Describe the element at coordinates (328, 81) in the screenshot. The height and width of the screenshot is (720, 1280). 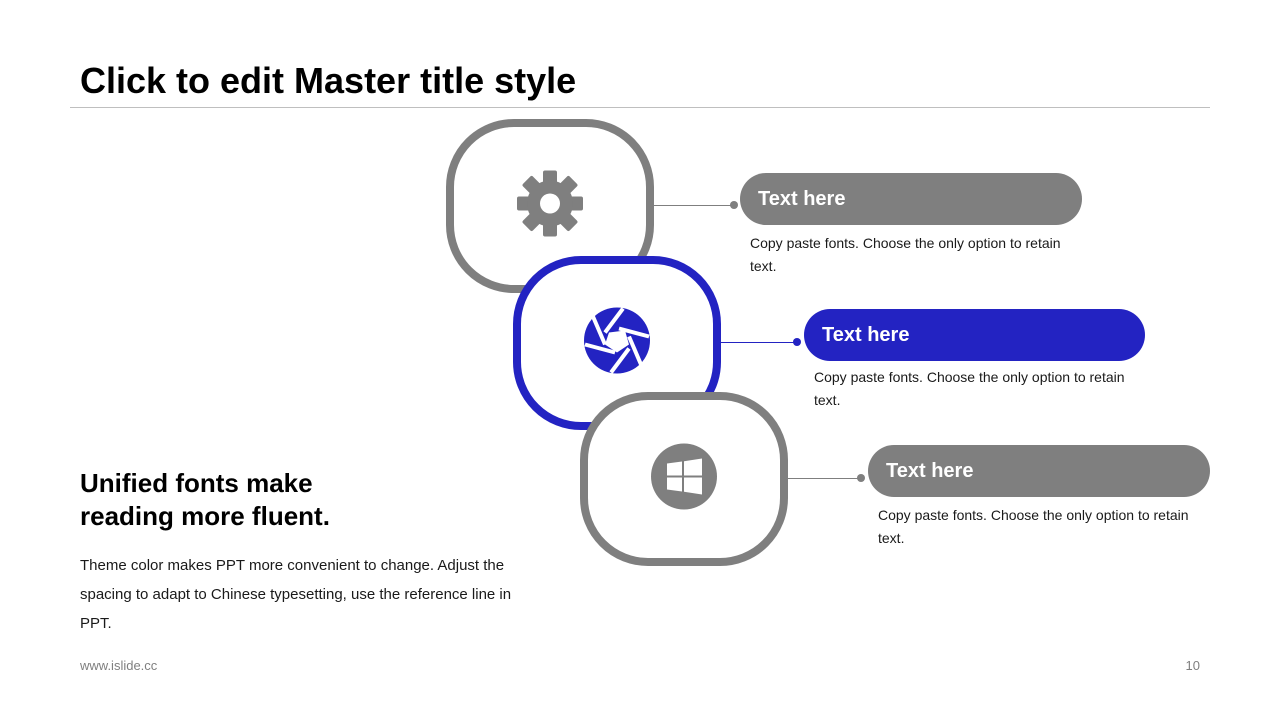
I see `slide-title: Click to edit Master title style` at that location.